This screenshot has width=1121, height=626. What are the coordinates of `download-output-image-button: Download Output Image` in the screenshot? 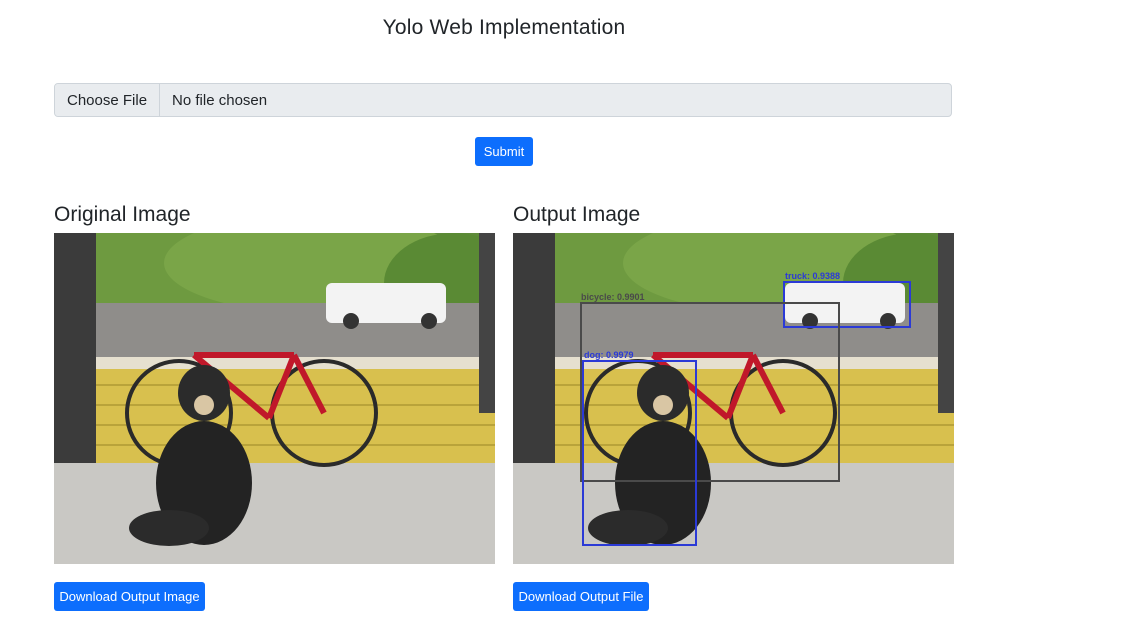 It's located at (129, 596).